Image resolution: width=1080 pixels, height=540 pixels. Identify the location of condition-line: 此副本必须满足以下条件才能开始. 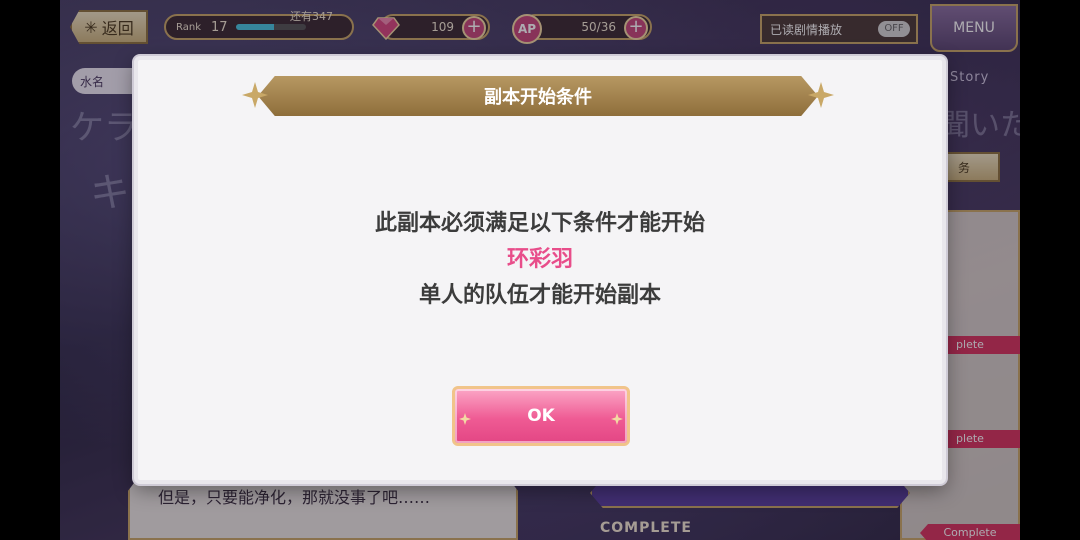
(539, 223).